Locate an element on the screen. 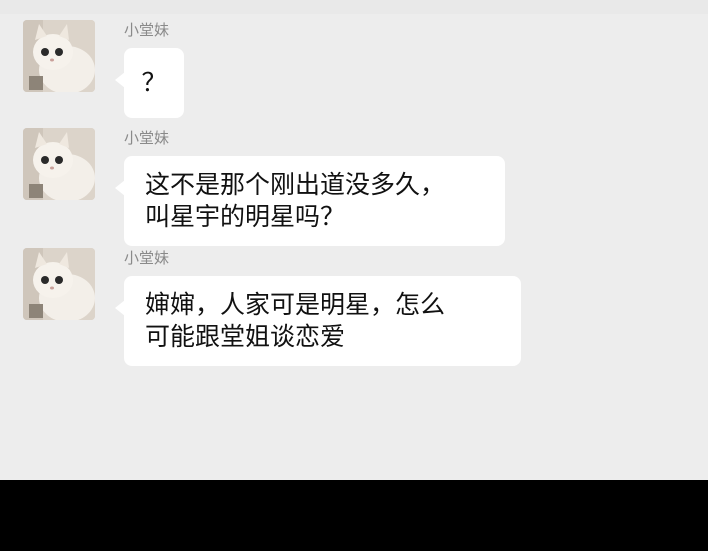 This screenshot has width=708, height=551. message-bubble: 婶婶，人家可是明星，怎么 可能跟堂姐谈恋爱 is located at coordinates (318, 321).